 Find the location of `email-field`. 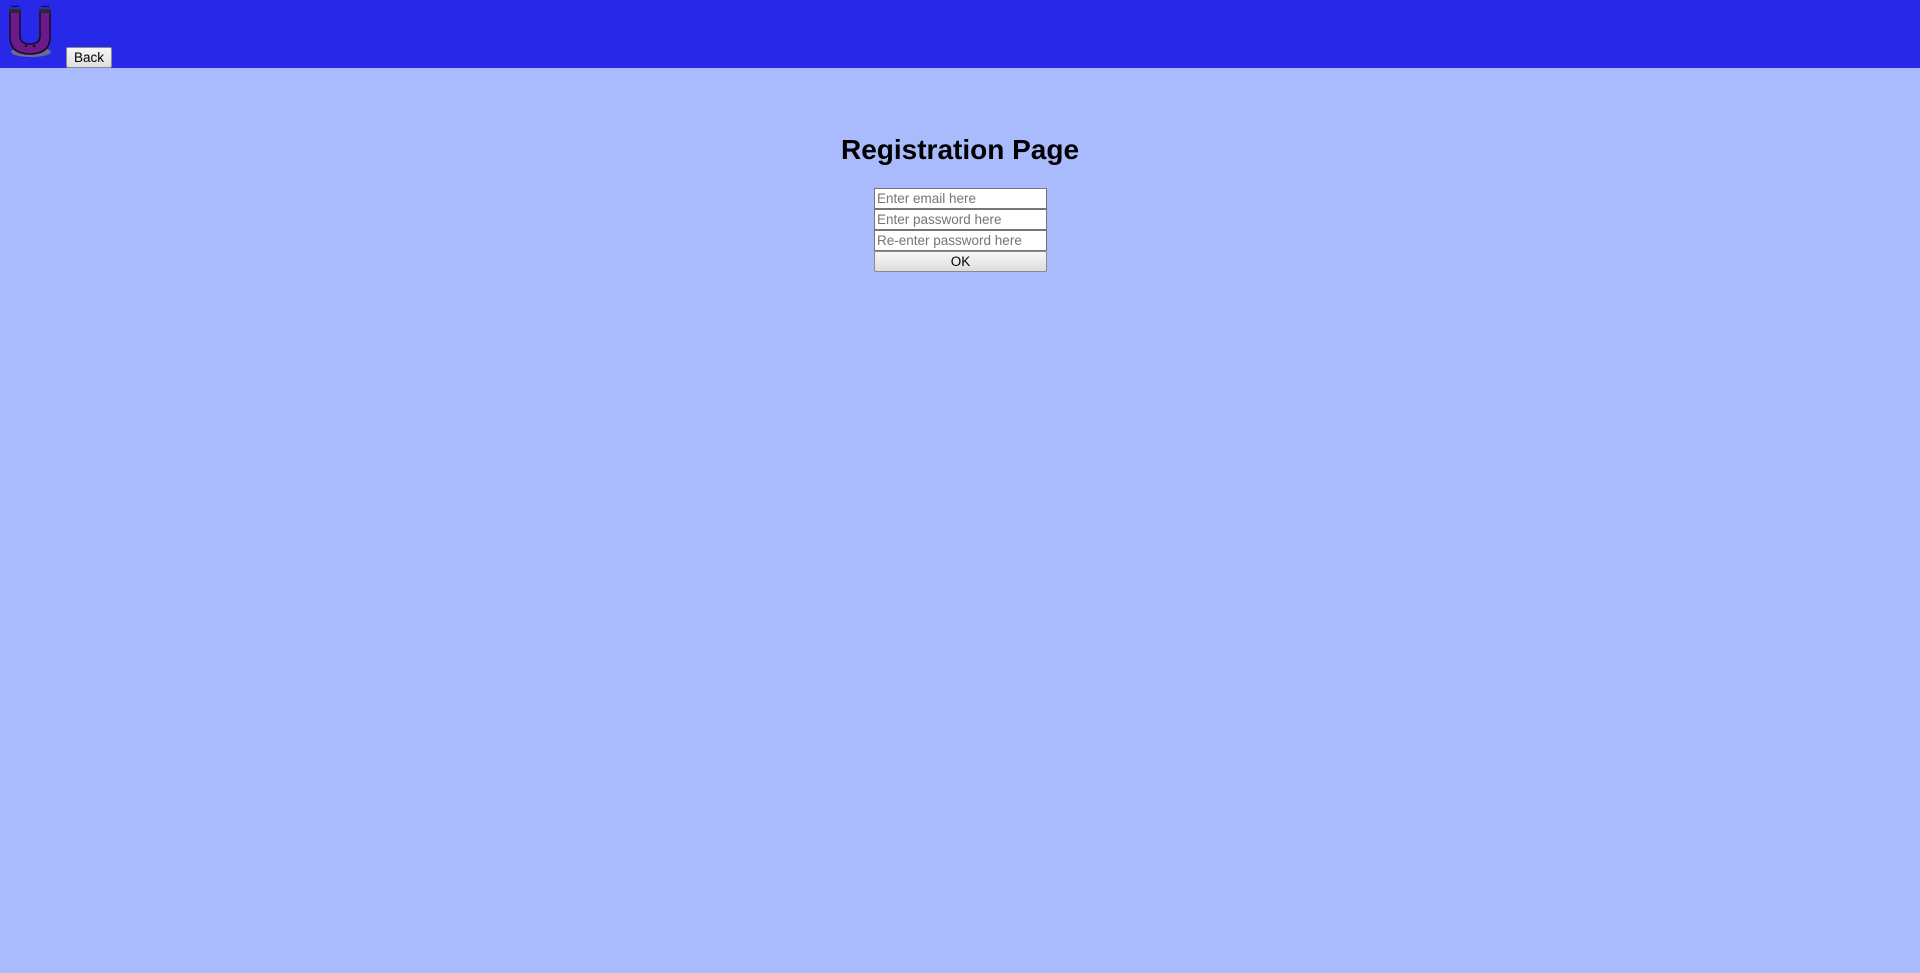

email-field is located at coordinates (960, 198).